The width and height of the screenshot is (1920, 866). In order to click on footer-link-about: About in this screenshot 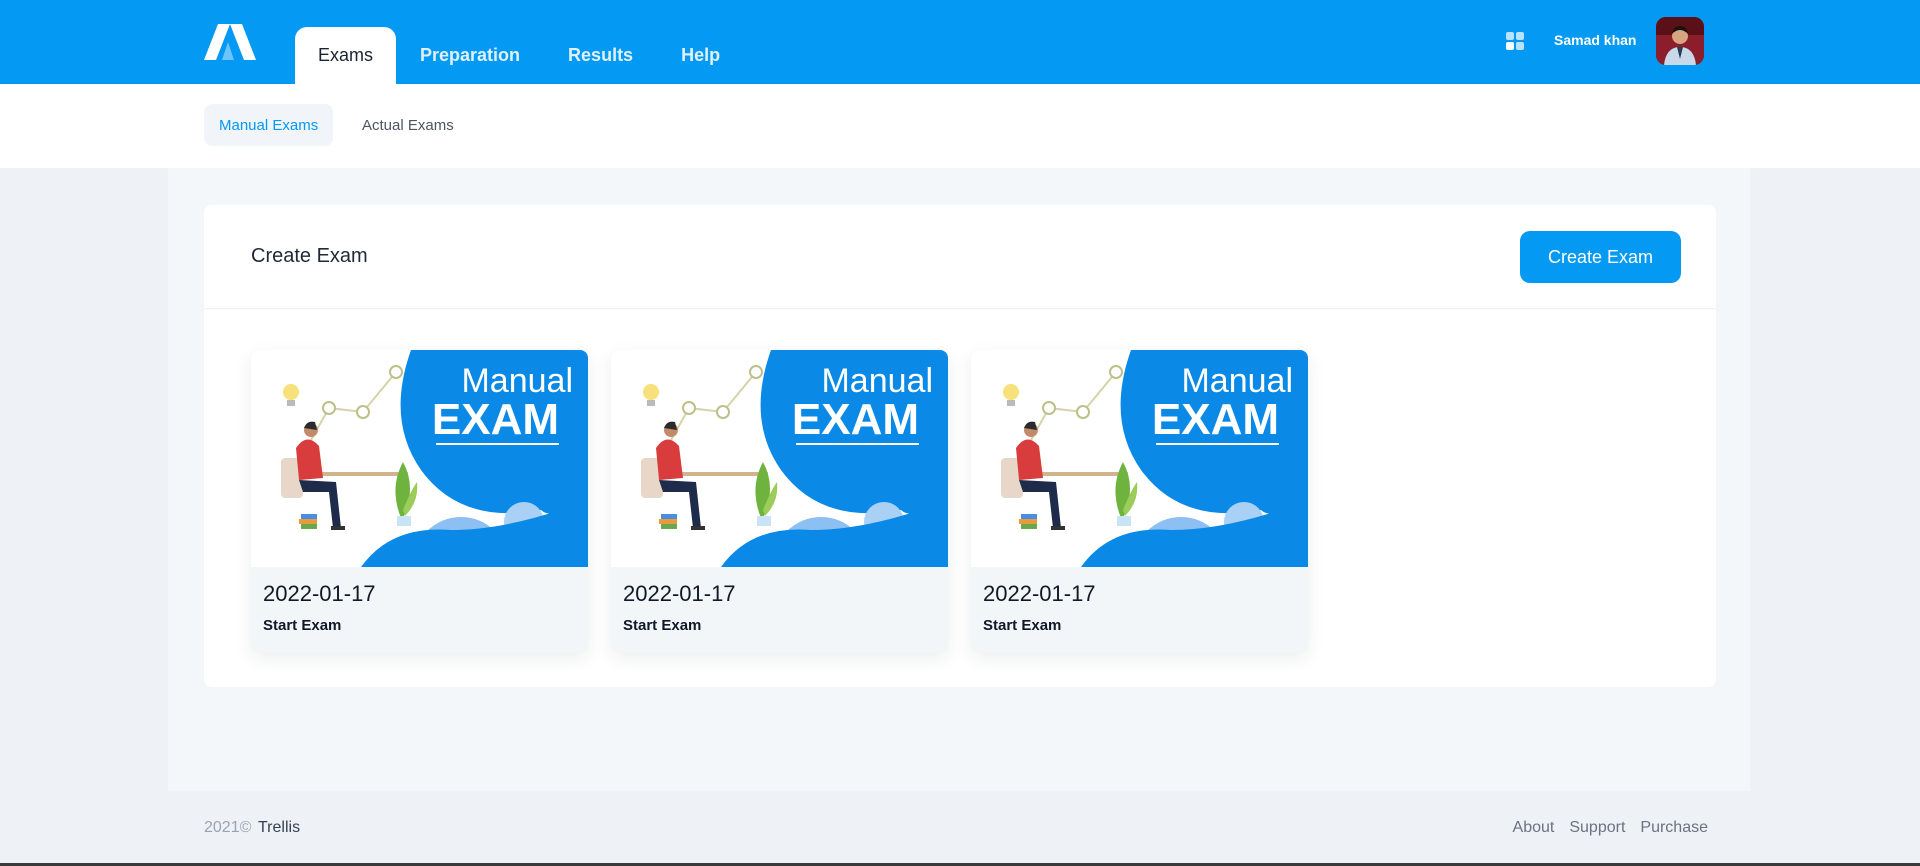, I will do `click(1534, 828)`.